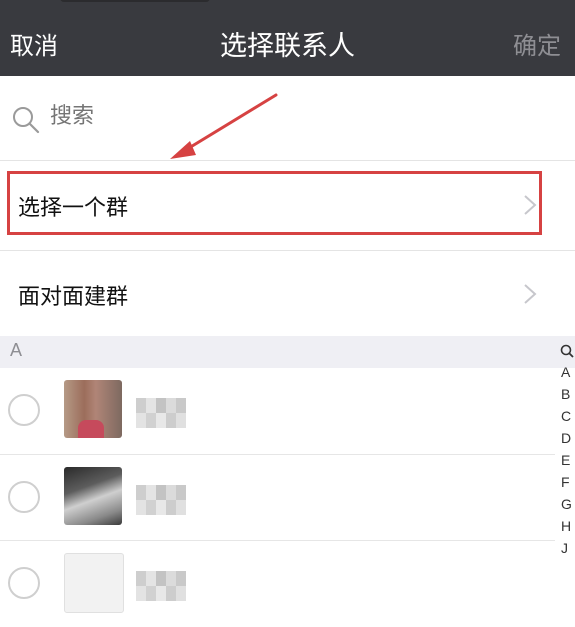 The height and width of the screenshot is (627, 575). What do you see at coordinates (565, 394) in the screenshot?
I see `index-letter-b: B` at bounding box center [565, 394].